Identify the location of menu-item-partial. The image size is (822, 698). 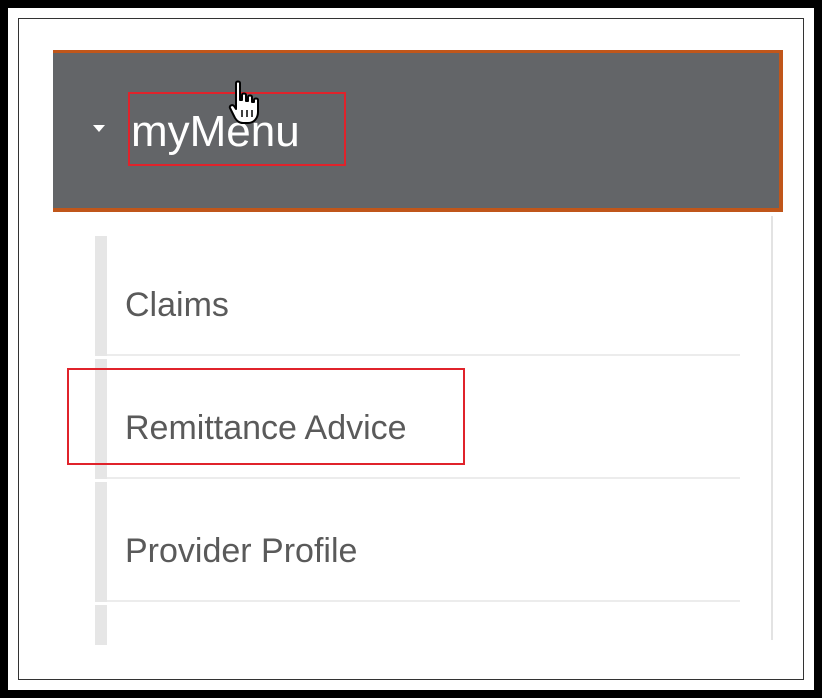
(417, 625).